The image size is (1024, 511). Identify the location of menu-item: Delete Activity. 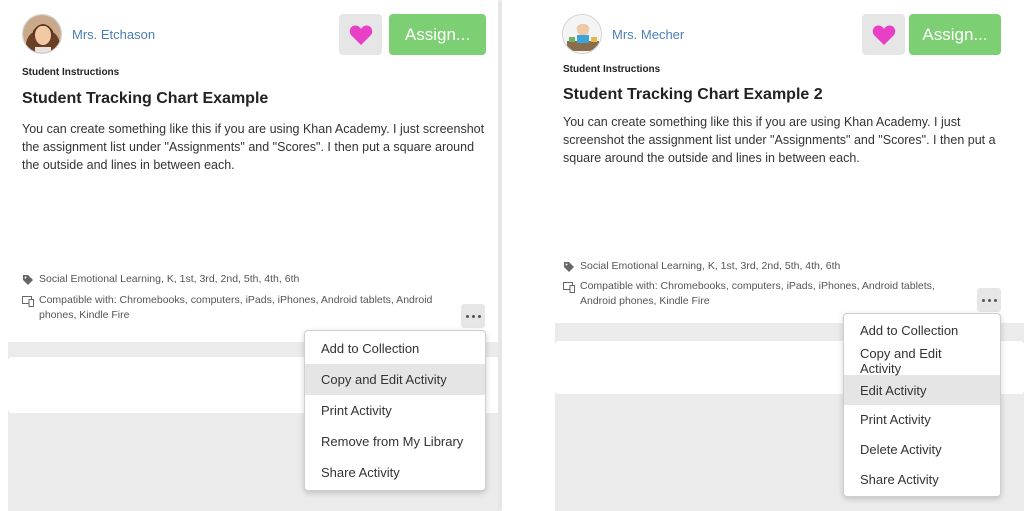
(922, 450).